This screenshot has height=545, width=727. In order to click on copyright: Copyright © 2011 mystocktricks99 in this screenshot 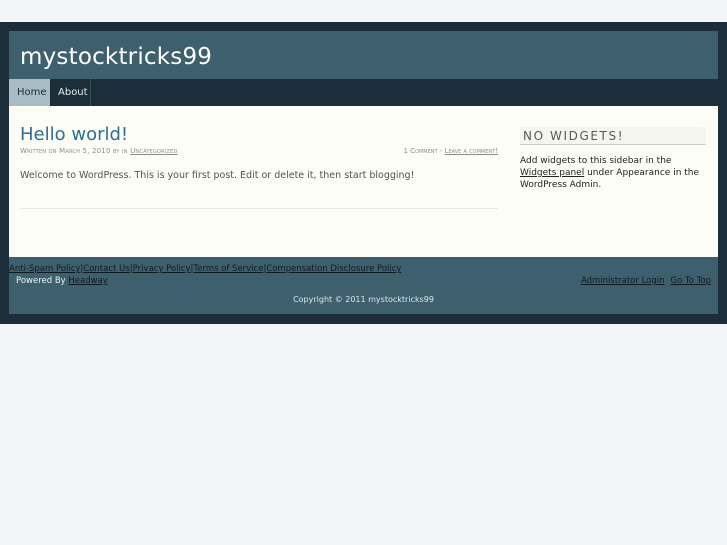, I will do `click(363, 299)`.